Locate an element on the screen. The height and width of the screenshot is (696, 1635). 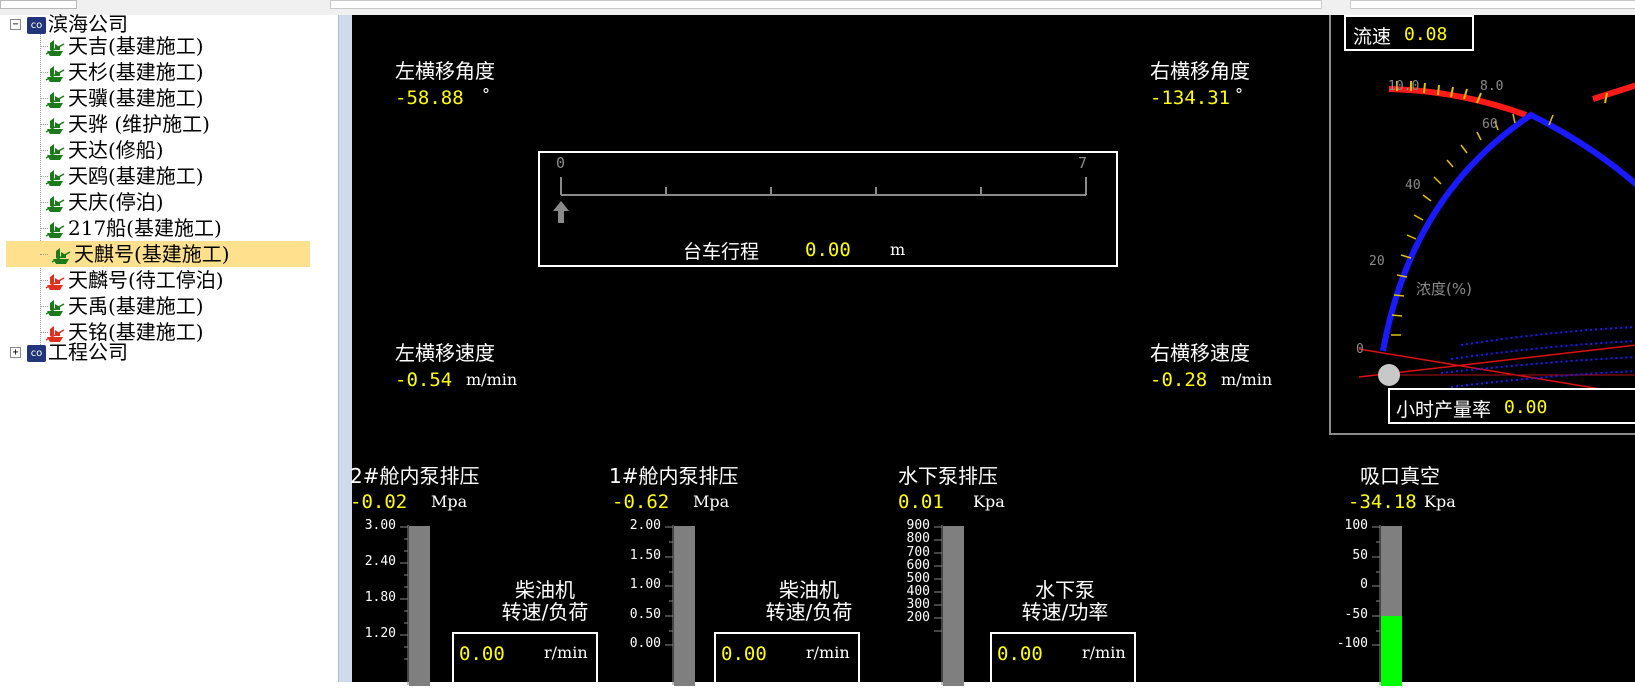
right-speed-value: -0.28 is located at coordinates (1179, 380).